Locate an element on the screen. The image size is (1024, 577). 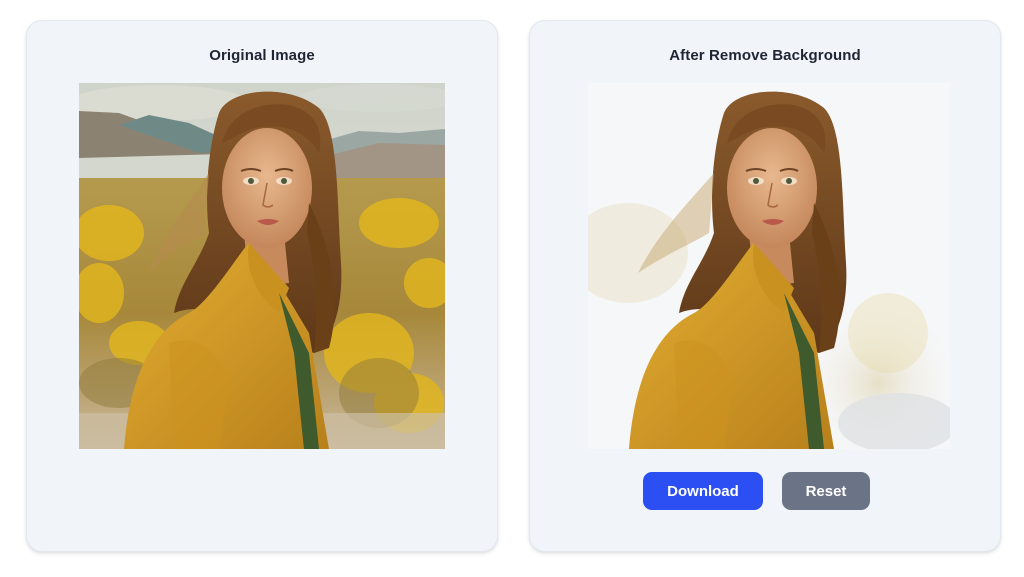
reset-button: Reset is located at coordinates (826, 491).